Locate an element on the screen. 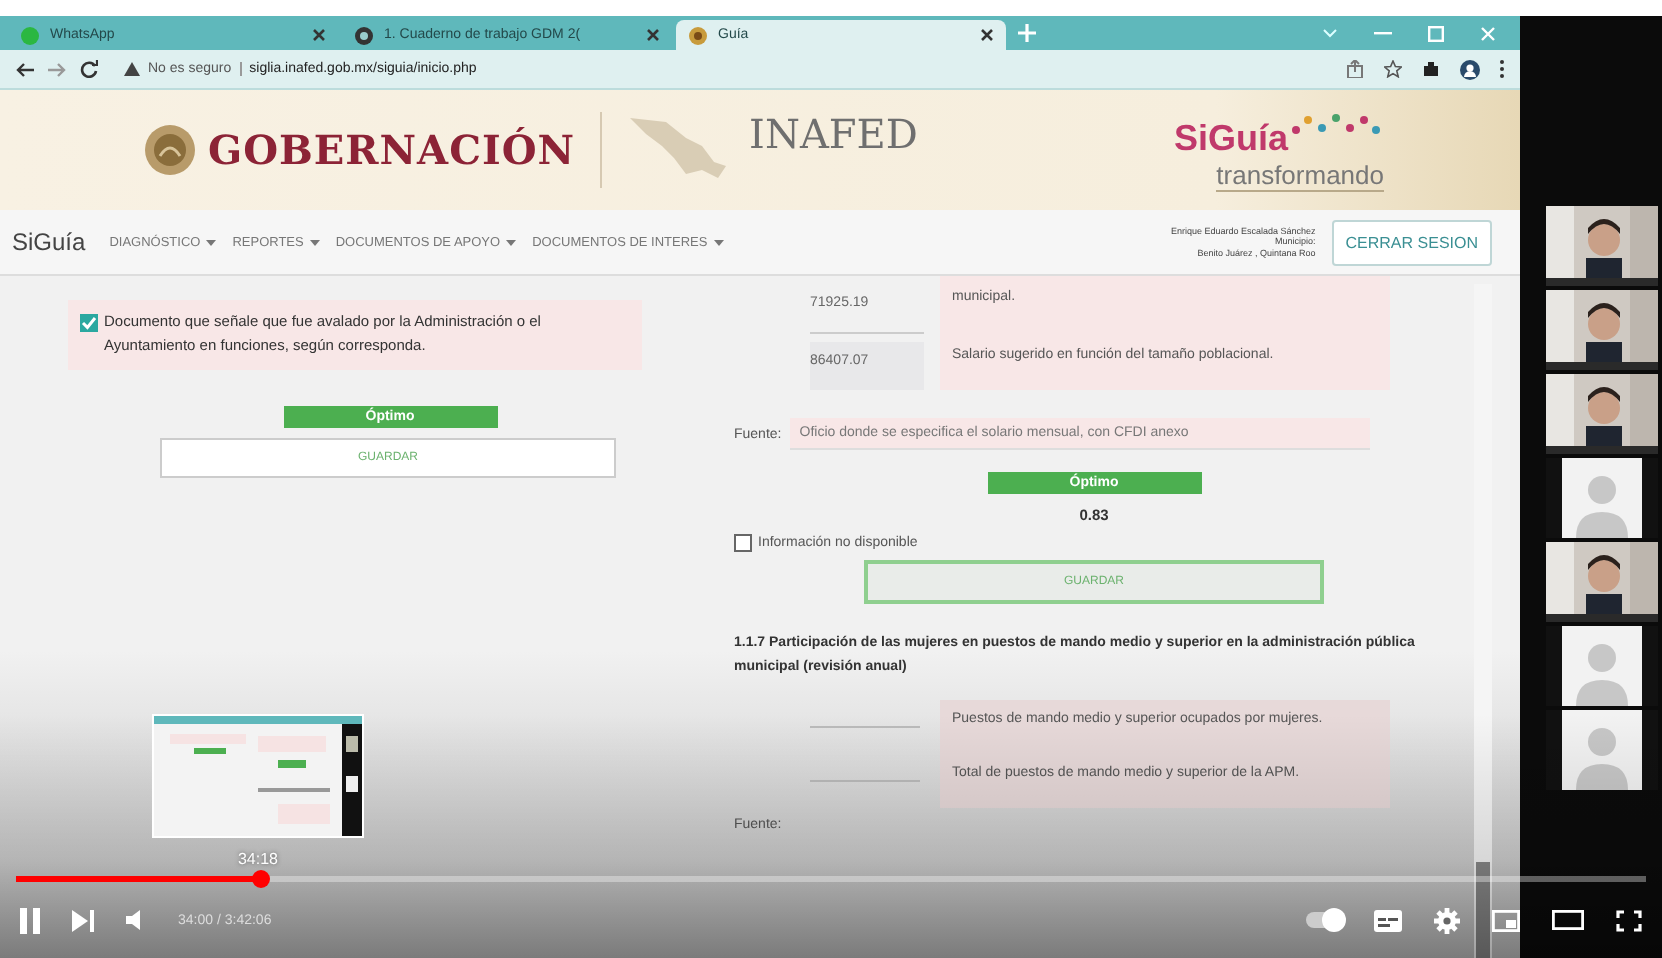 The width and height of the screenshot is (1662, 958). next-icon is located at coordinates (83, 920).